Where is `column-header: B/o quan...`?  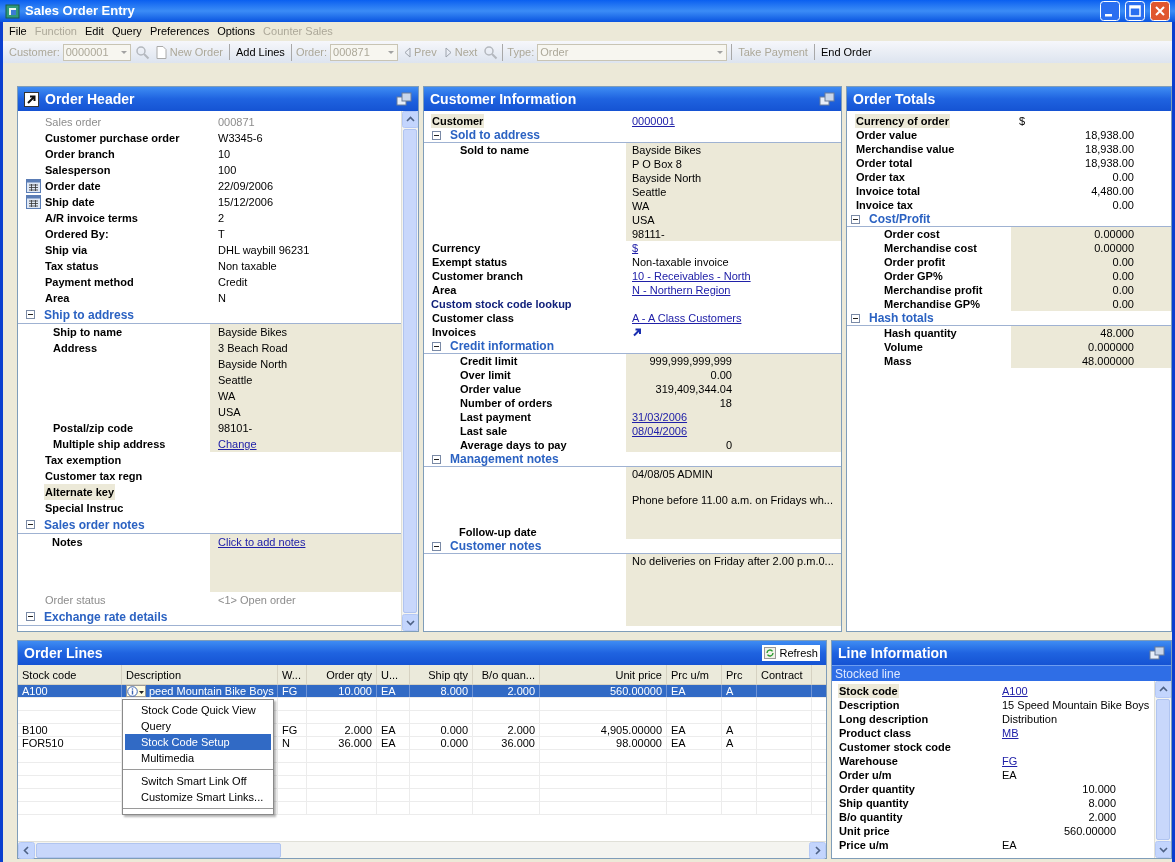
column-header: B/o quan... is located at coordinates (506, 674).